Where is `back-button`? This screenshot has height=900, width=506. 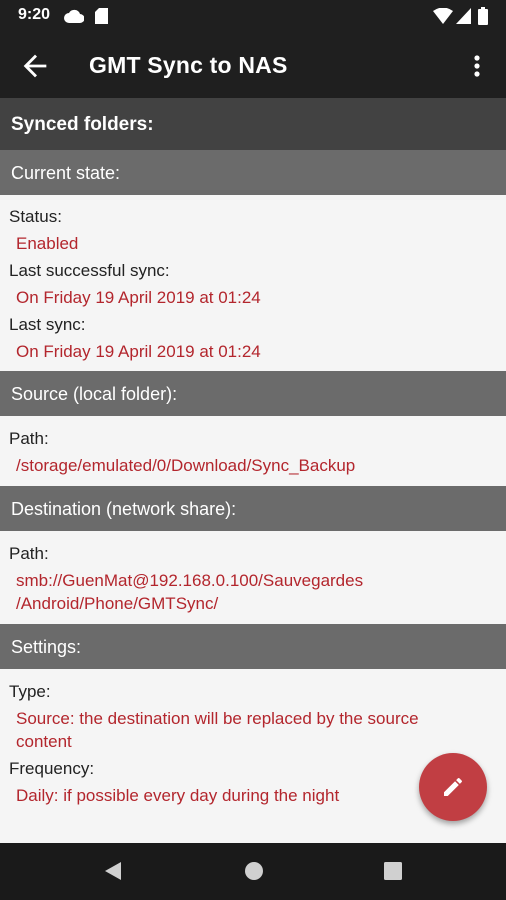
back-button is located at coordinates (35, 66).